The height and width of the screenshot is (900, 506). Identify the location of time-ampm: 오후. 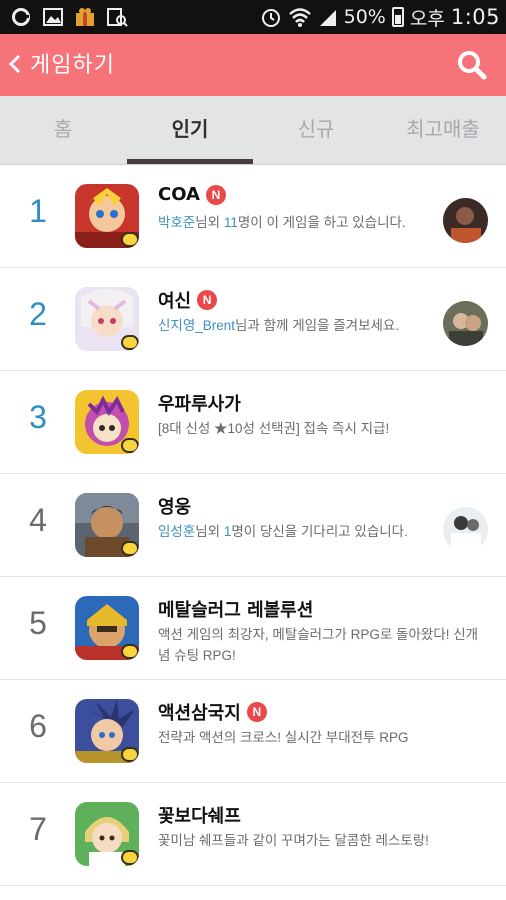
(427, 18).